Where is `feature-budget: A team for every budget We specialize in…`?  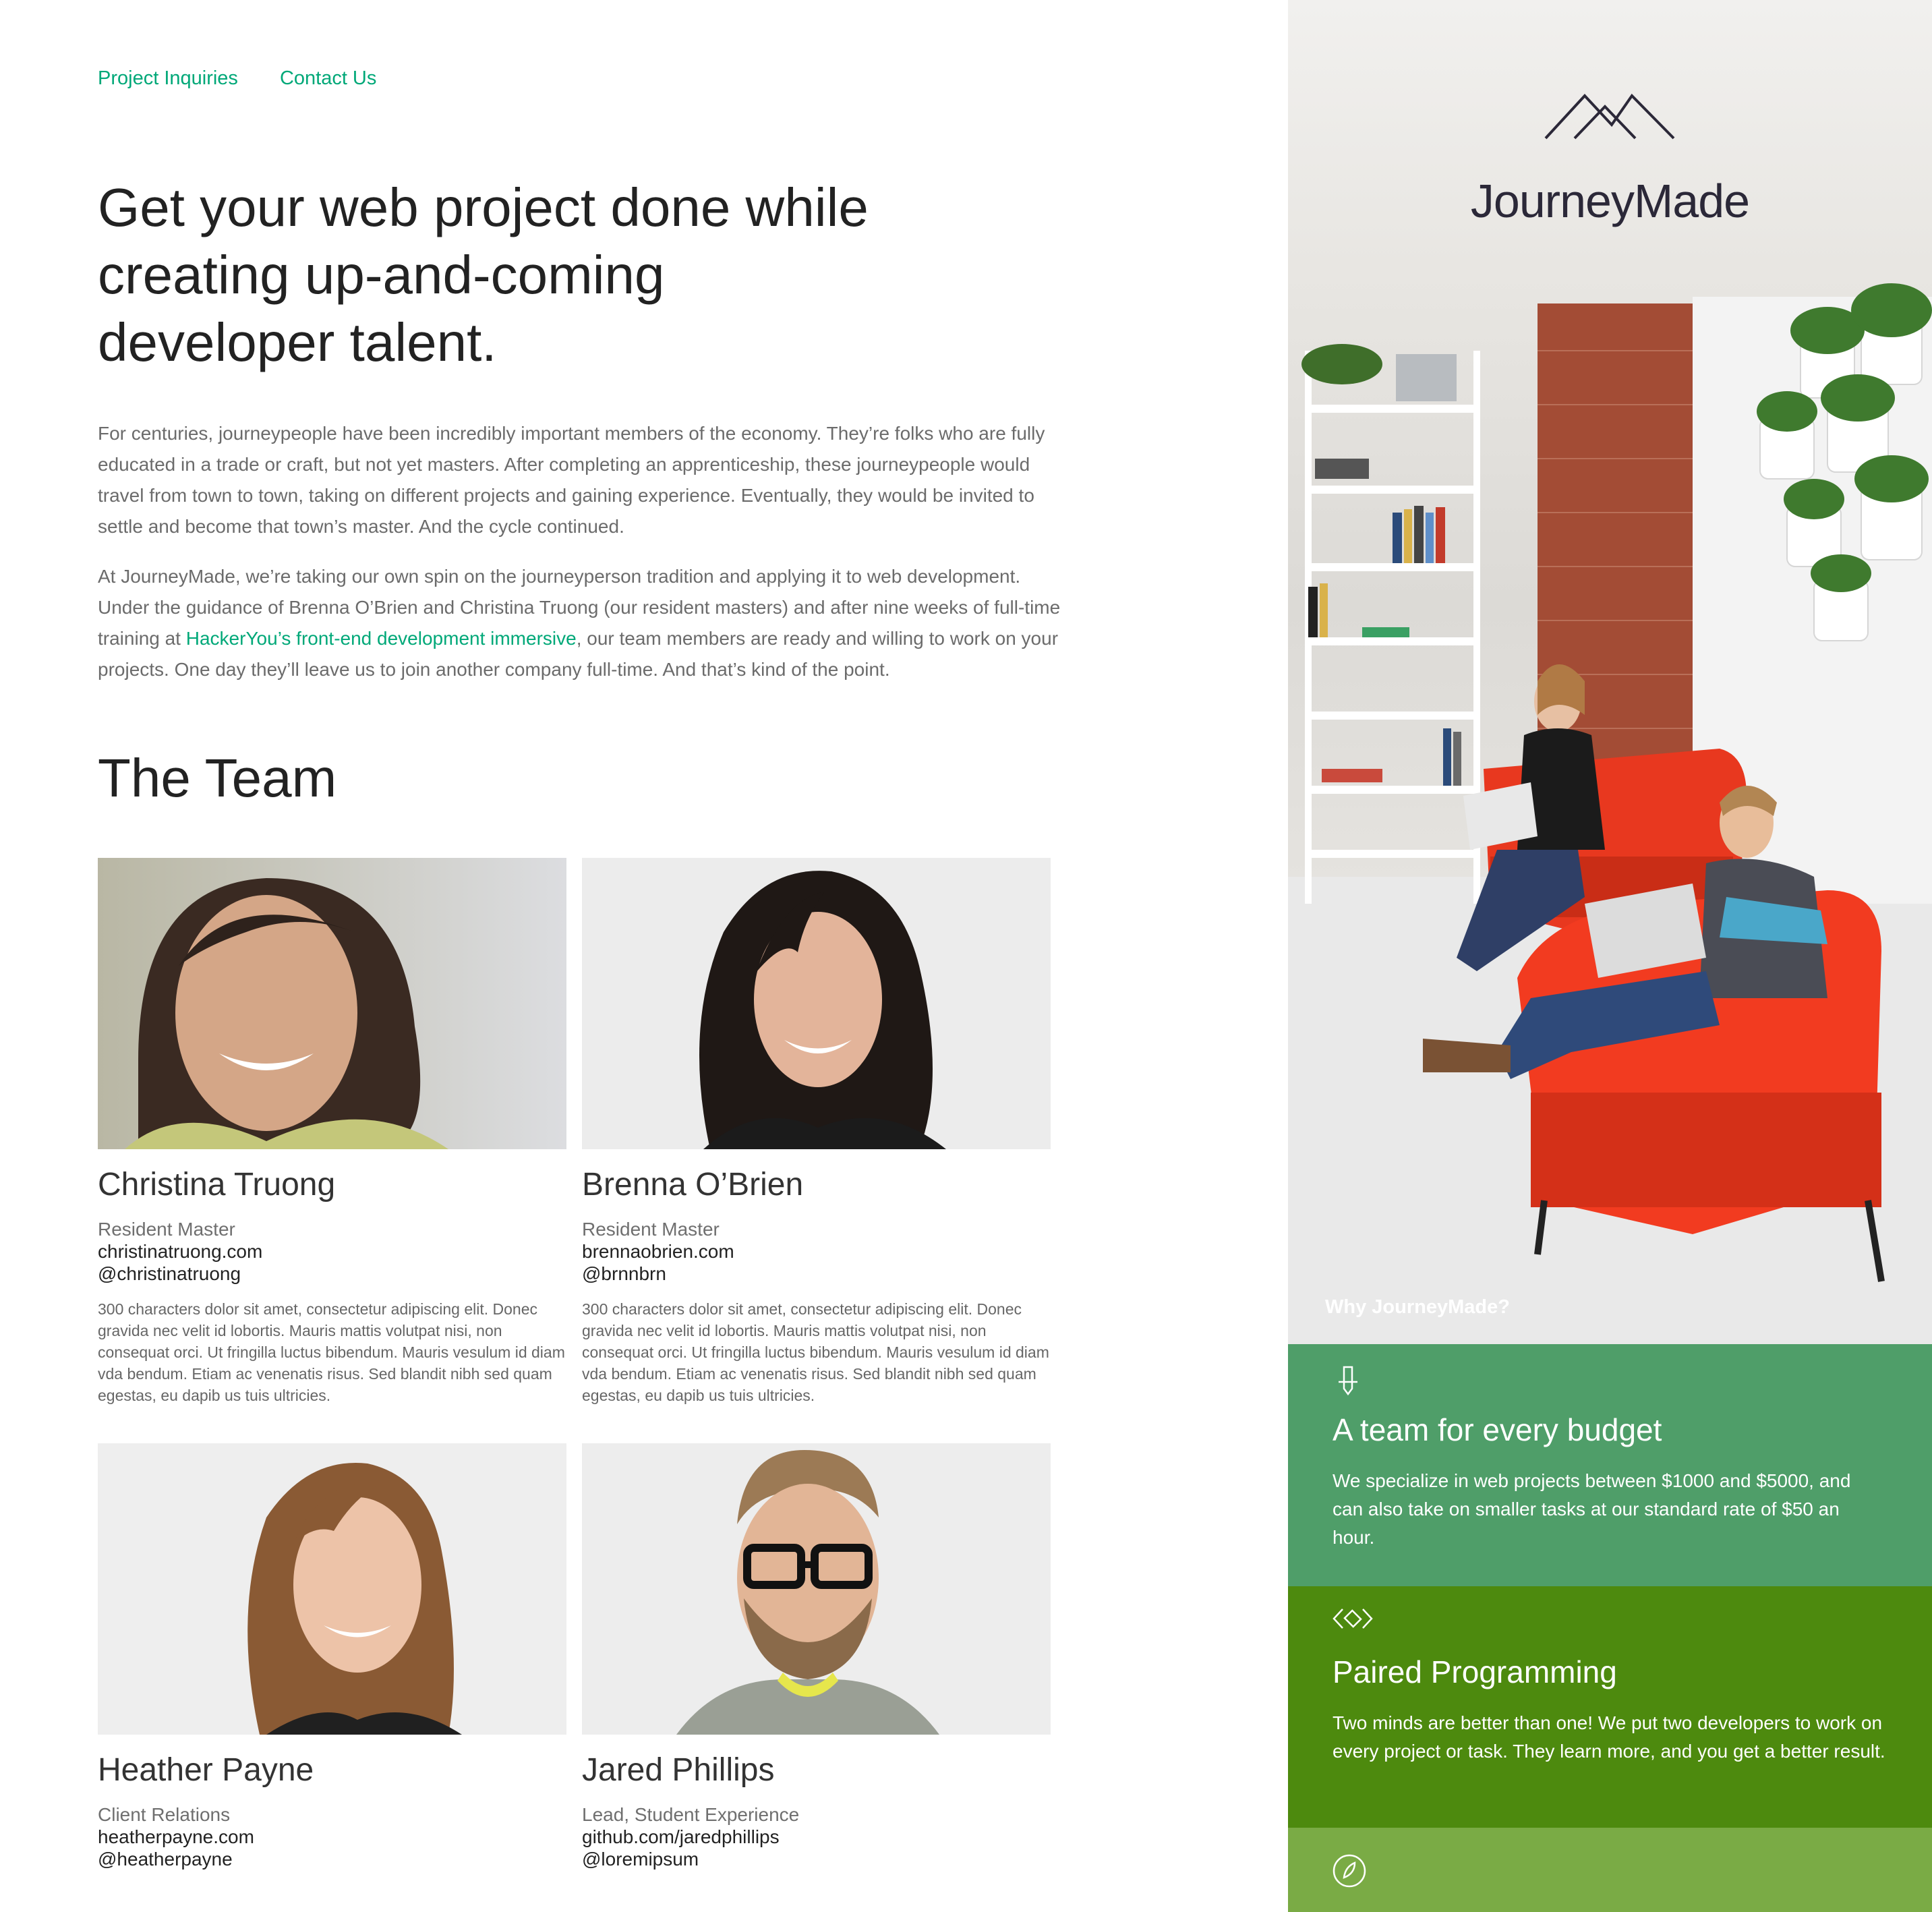 feature-budget: A team for every budget We specialize in… is located at coordinates (1610, 1465).